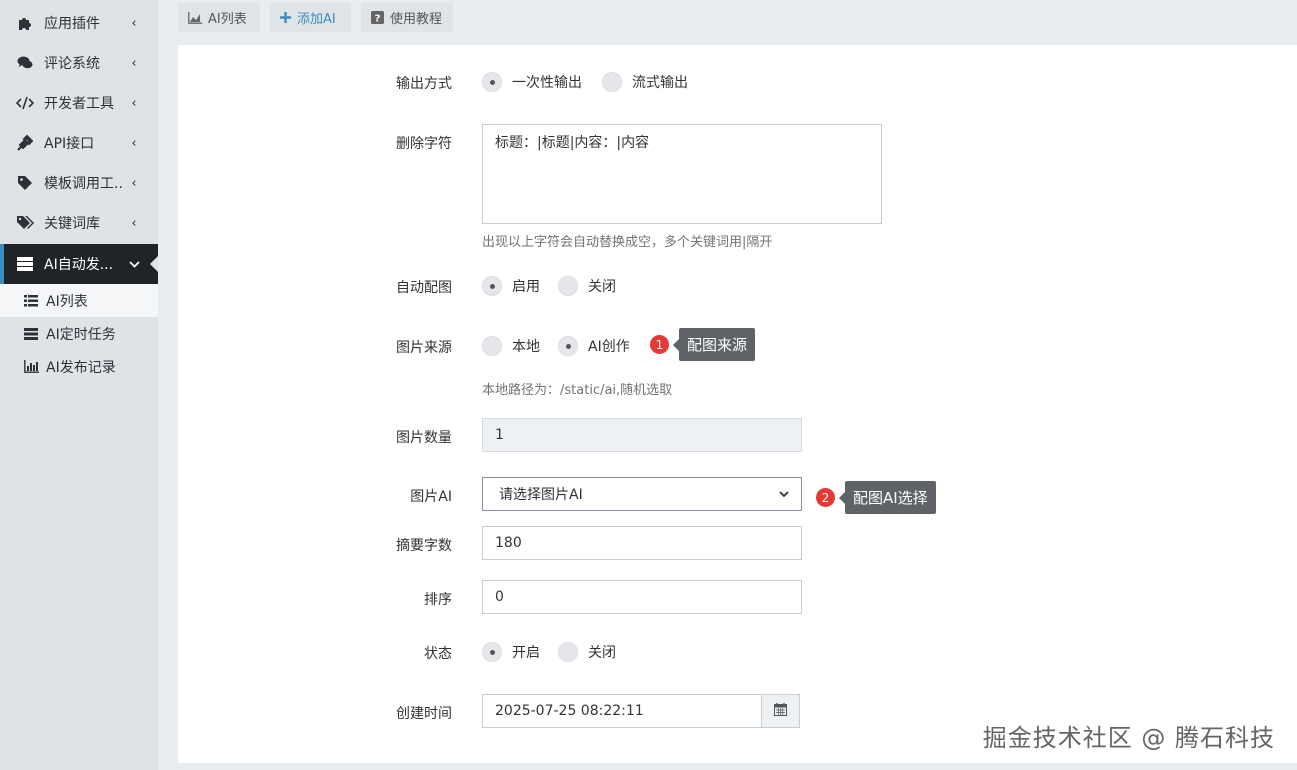  What do you see at coordinates (541, 495) in the screenshot?
I see `image-ai-select-value: 请选择图片AI` at bounding box center [541, 495].